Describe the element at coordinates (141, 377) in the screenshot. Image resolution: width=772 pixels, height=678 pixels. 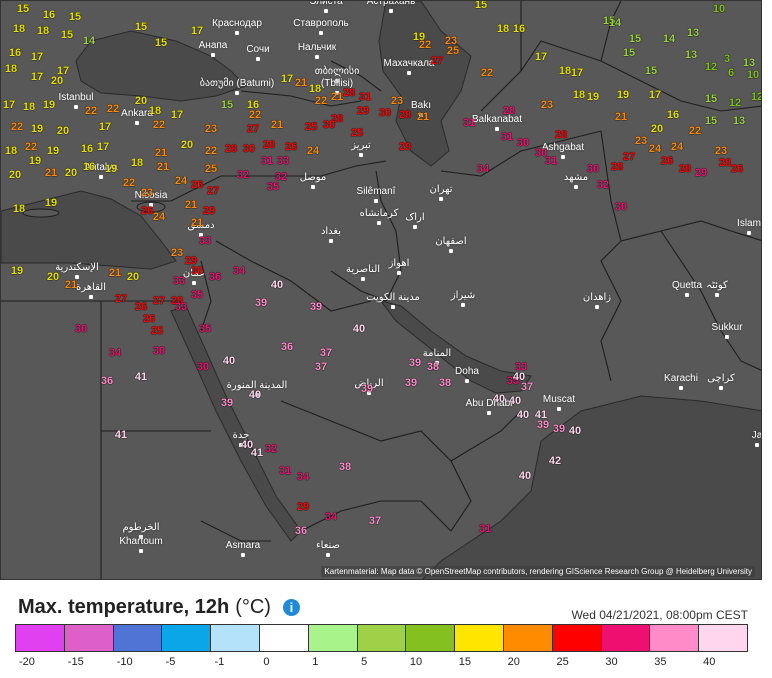
I see `temperature-value: 41` at that location.